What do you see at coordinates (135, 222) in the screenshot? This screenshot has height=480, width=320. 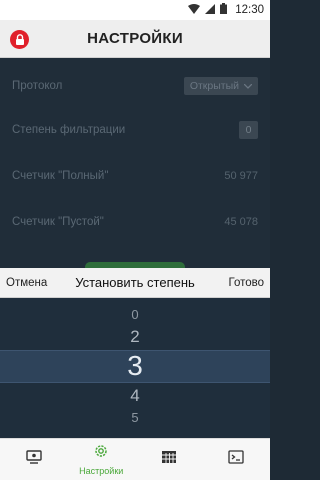 I see `setting-row-counter-empty: Счетчик "Пустой" 45 078` at bounding box center [135, 222].